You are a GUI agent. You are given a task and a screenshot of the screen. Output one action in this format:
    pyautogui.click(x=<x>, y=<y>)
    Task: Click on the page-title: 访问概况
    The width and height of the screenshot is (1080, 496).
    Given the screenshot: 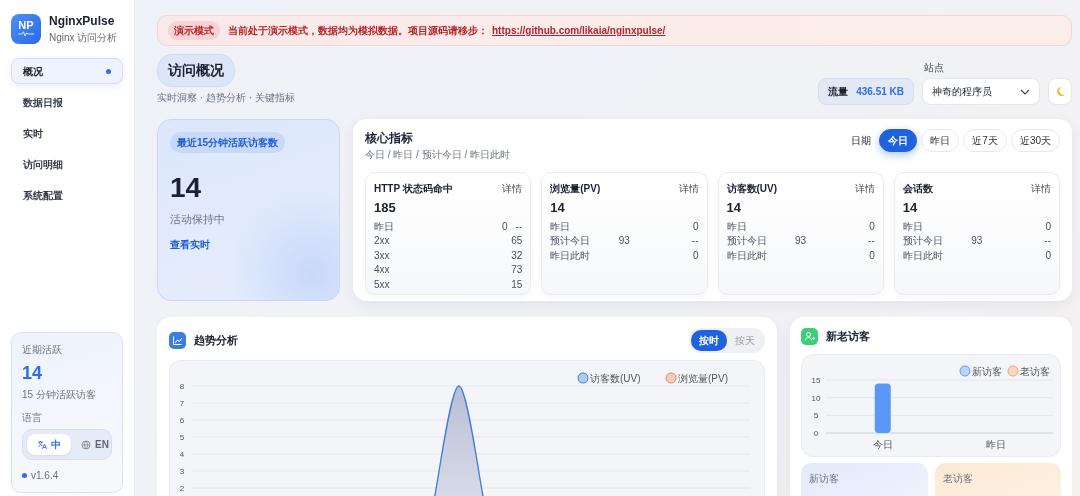 What is the action you would take?
    pyautogui.click(x=196, y=70)
    